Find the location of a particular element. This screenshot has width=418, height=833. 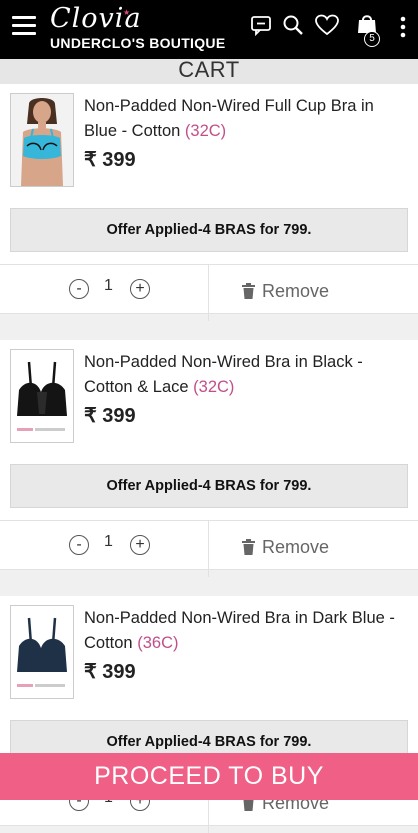

cart-title-bar: CART is located at coordinates (209, 71).